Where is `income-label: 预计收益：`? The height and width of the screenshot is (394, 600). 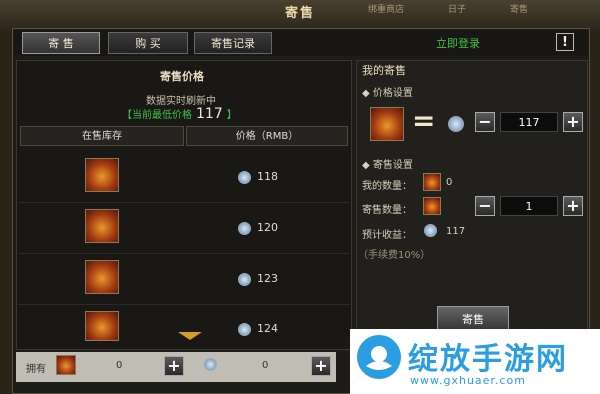
income-label: 预计收益： is located at coordinates (387, 235).